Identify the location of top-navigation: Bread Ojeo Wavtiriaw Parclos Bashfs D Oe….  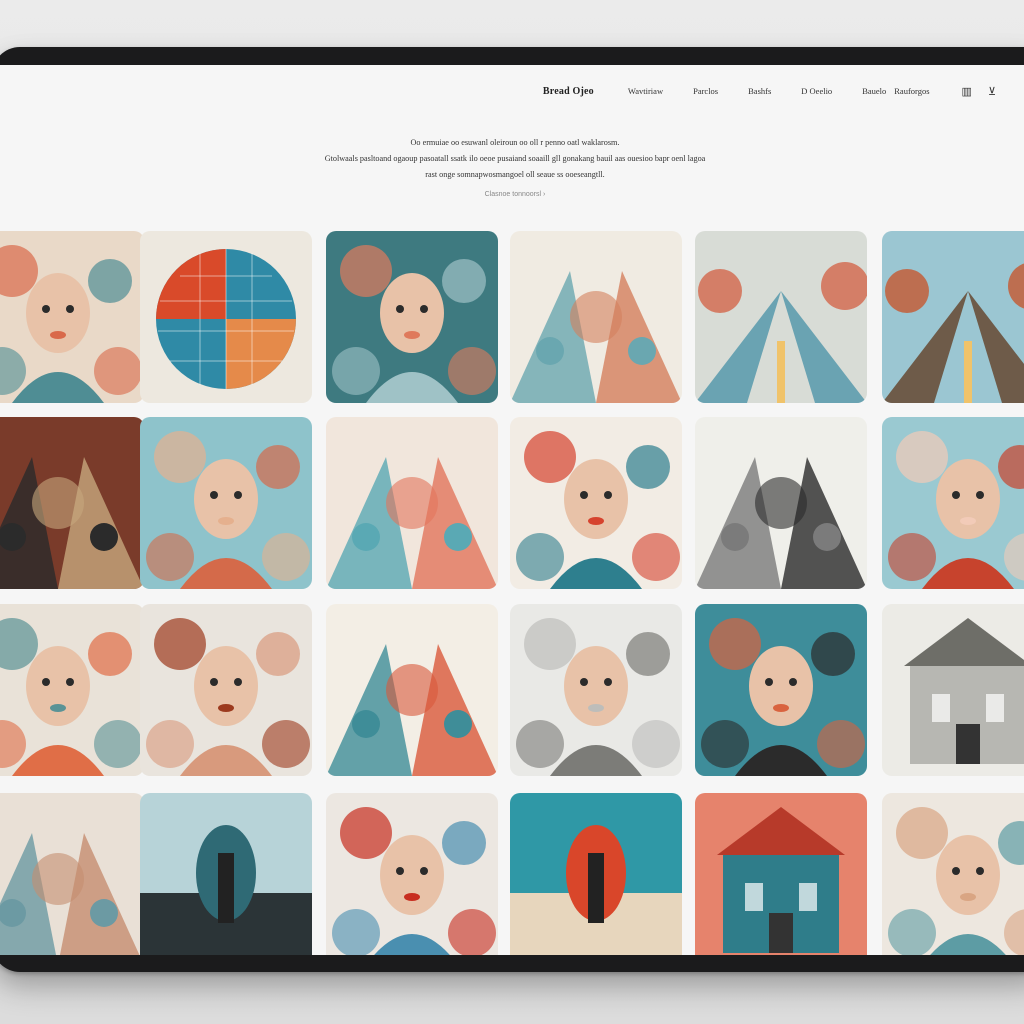
(512, 91).